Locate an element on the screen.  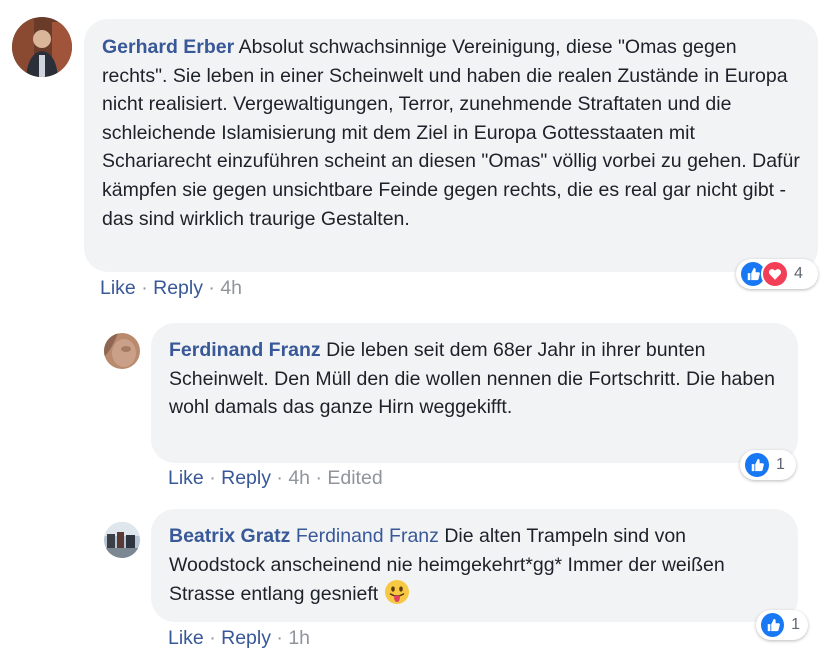
comment-timestamp: 1h is located at coordinates (299, 638).